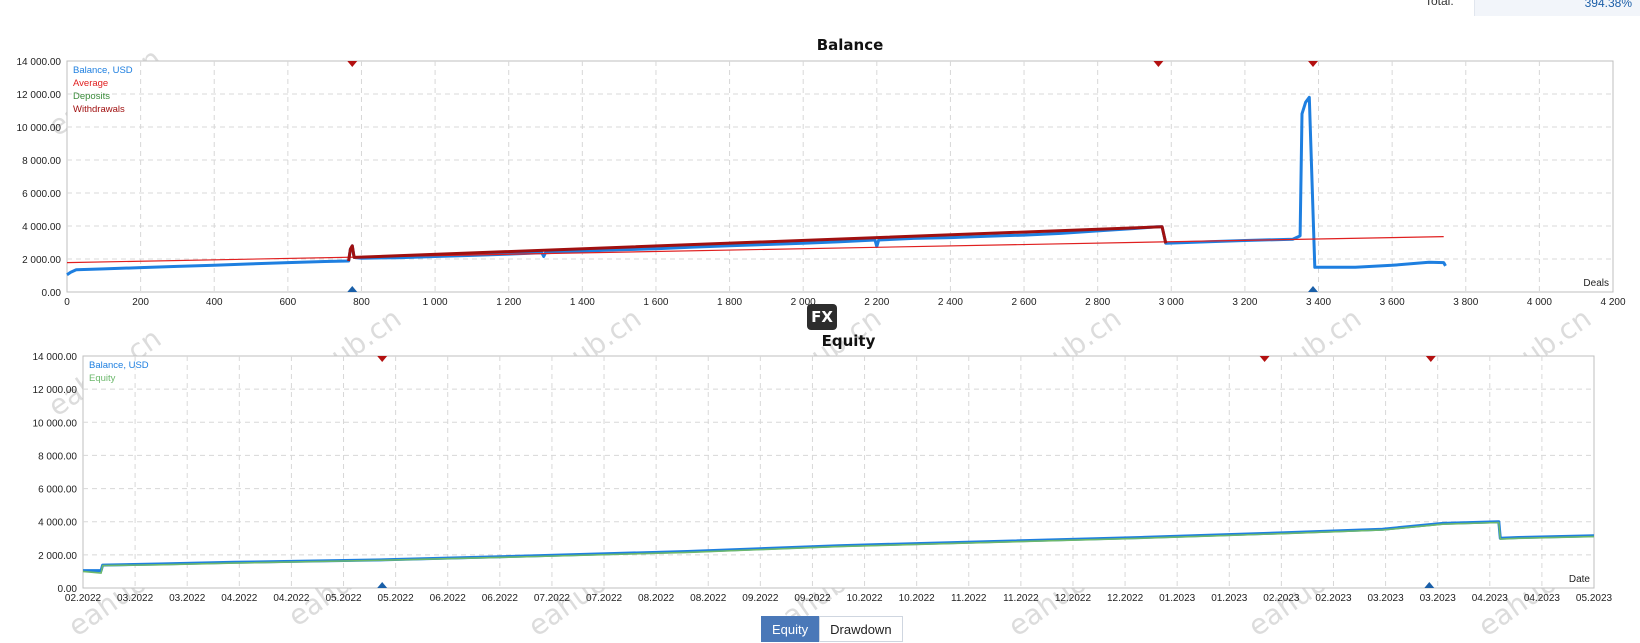 The height and width of the screenshot is (643, 1640). I want to click on chart-tabs: Equity Drawdown, so click(832, 629).